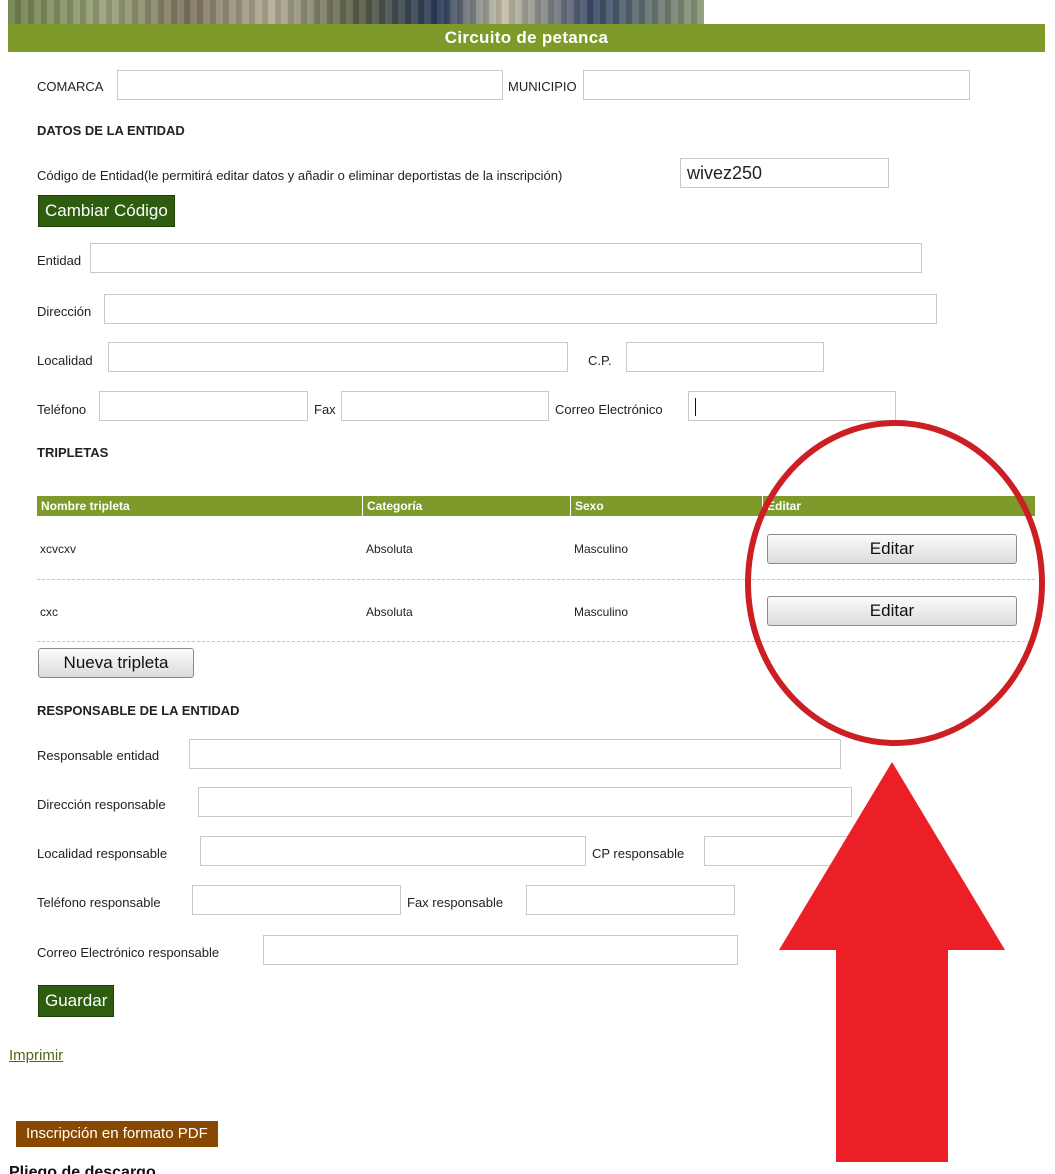 Image resolution: width=1055 pixels, height=1174 pixels. What do you see at coordinates (600, 360) in the screenshot?
I see `cp-label: C.P.` at bounding box center [600, 360].